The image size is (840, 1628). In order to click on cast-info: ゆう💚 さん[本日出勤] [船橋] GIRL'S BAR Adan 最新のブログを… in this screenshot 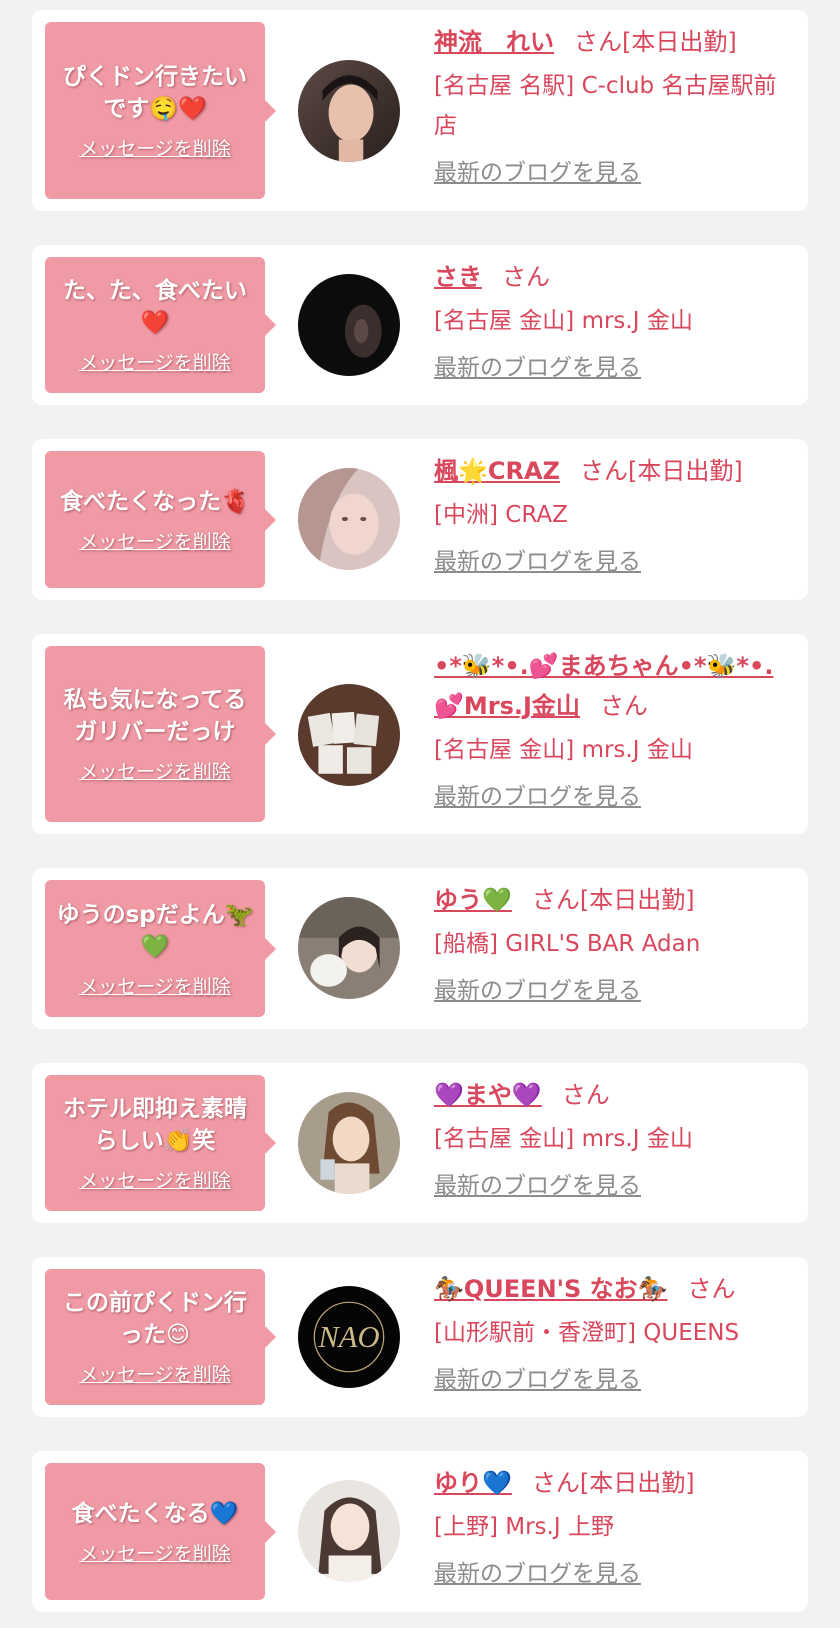, I will do `click(611, 944)`.